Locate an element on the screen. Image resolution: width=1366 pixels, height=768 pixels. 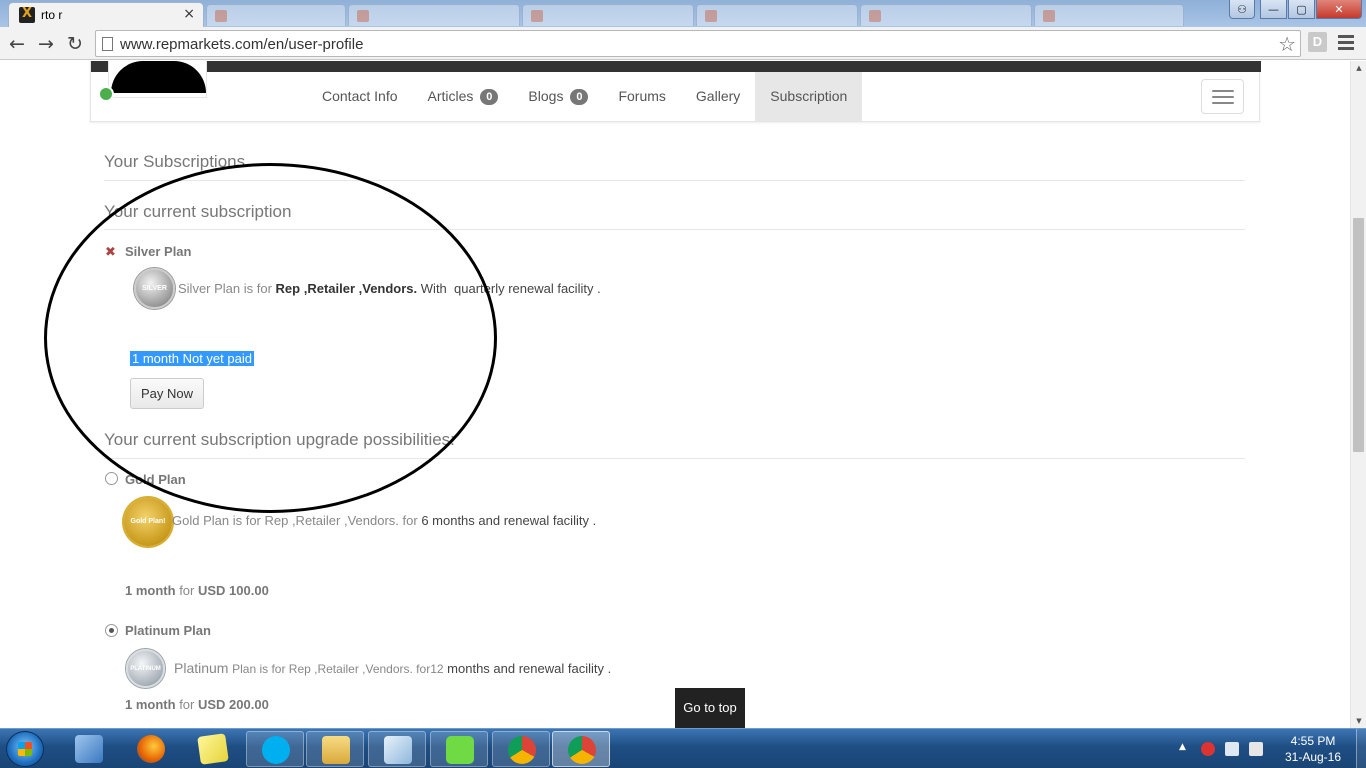
close-window-button: ✕ is located at coordinates (1339, 9).